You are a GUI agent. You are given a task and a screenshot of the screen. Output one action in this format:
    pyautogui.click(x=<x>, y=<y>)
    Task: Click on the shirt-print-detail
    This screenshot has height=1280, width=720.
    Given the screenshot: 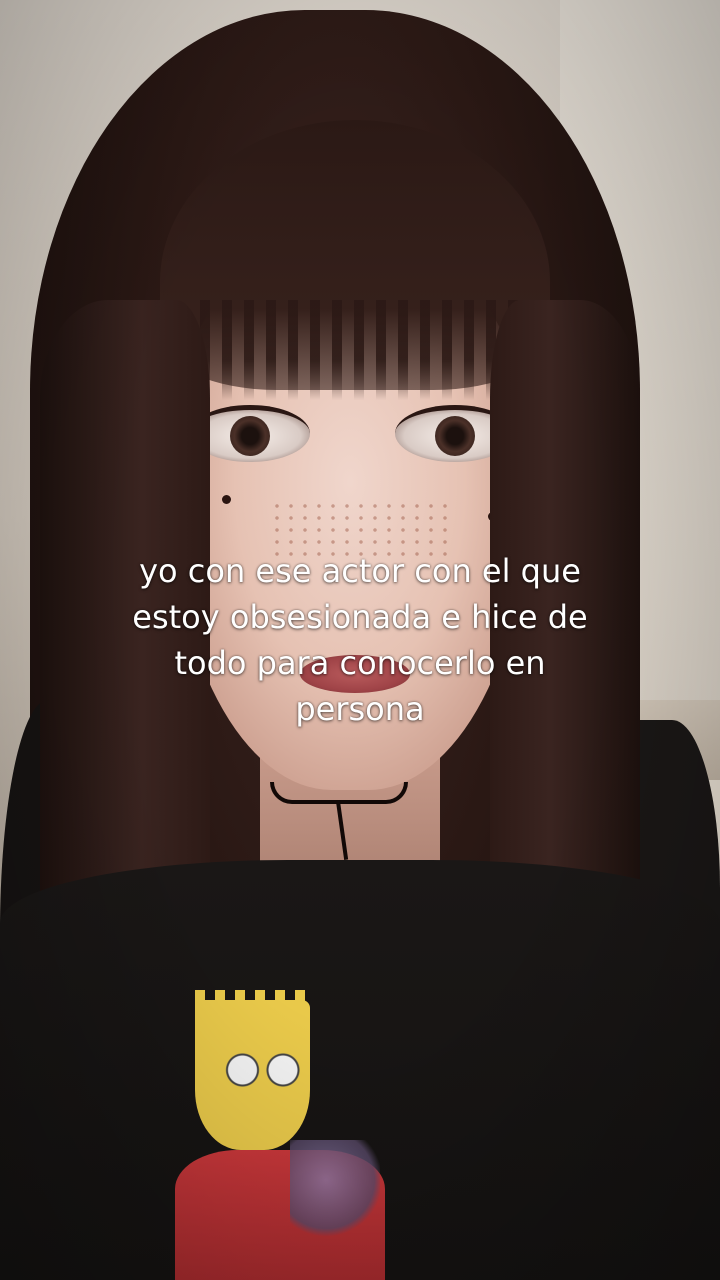 What is the action you would take?
    pyautogui.click(x=335, y=1190)
    